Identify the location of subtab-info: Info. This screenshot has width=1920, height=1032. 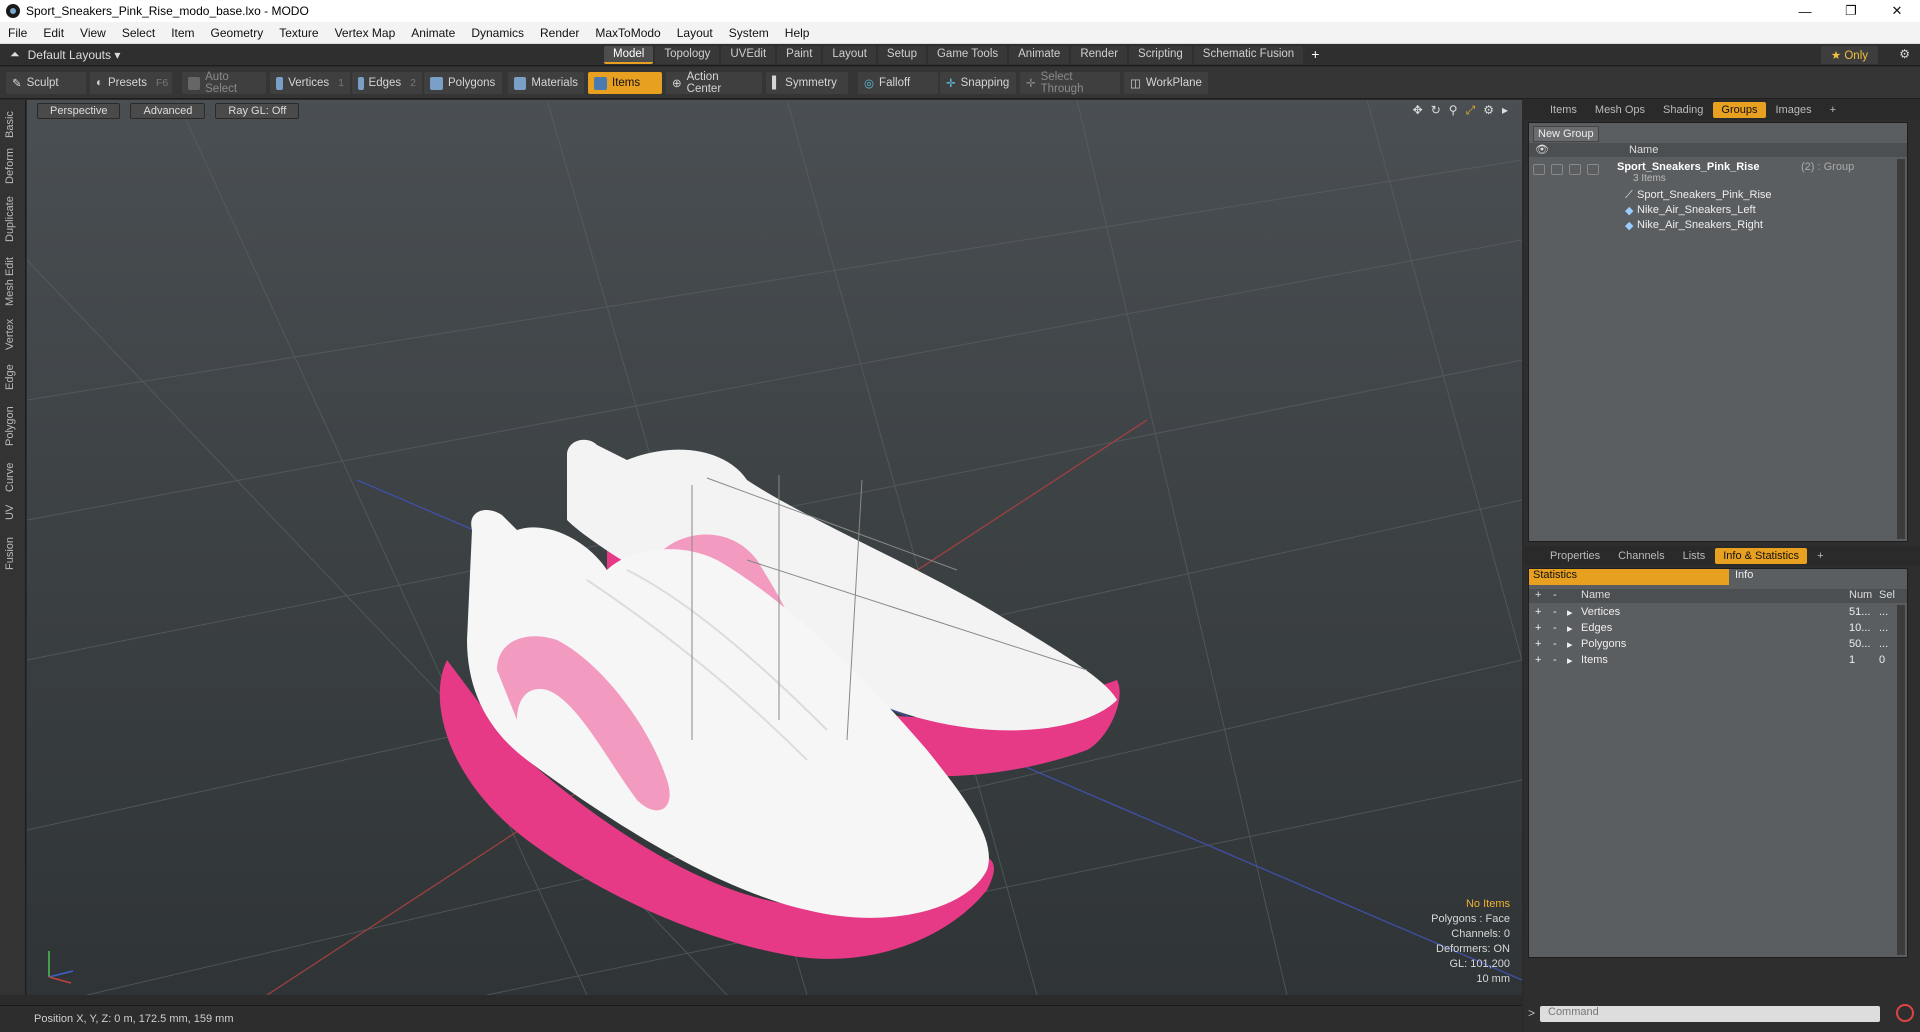
(1742, 575).